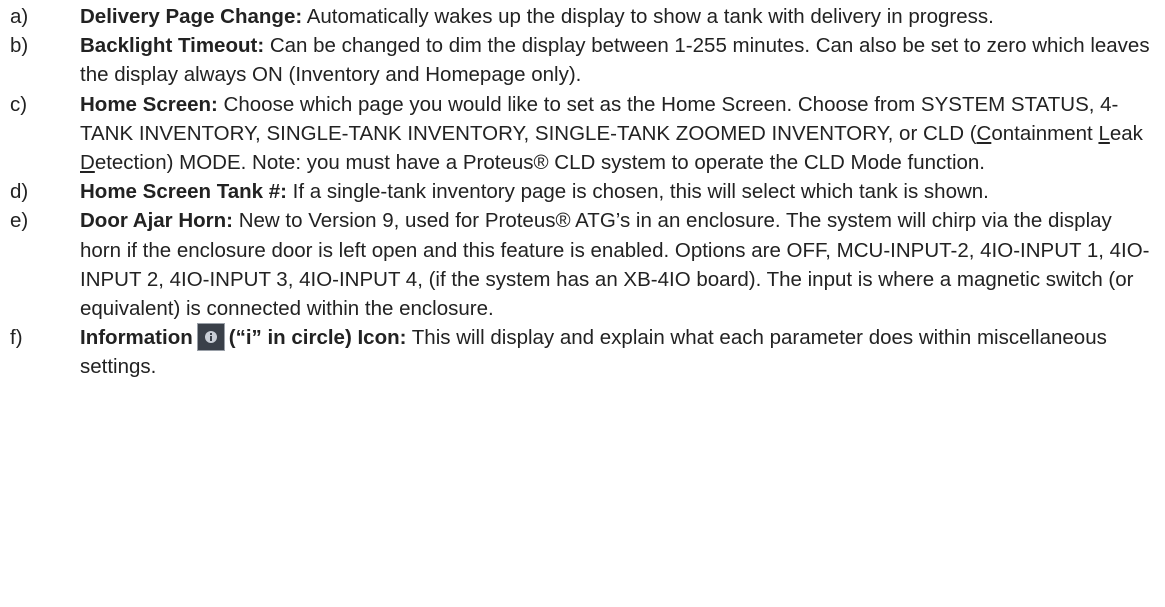  What do you see at coordinates (136, 338) in the screenshot?
I see `item-heading: Information` at bounding box center [136, 338].